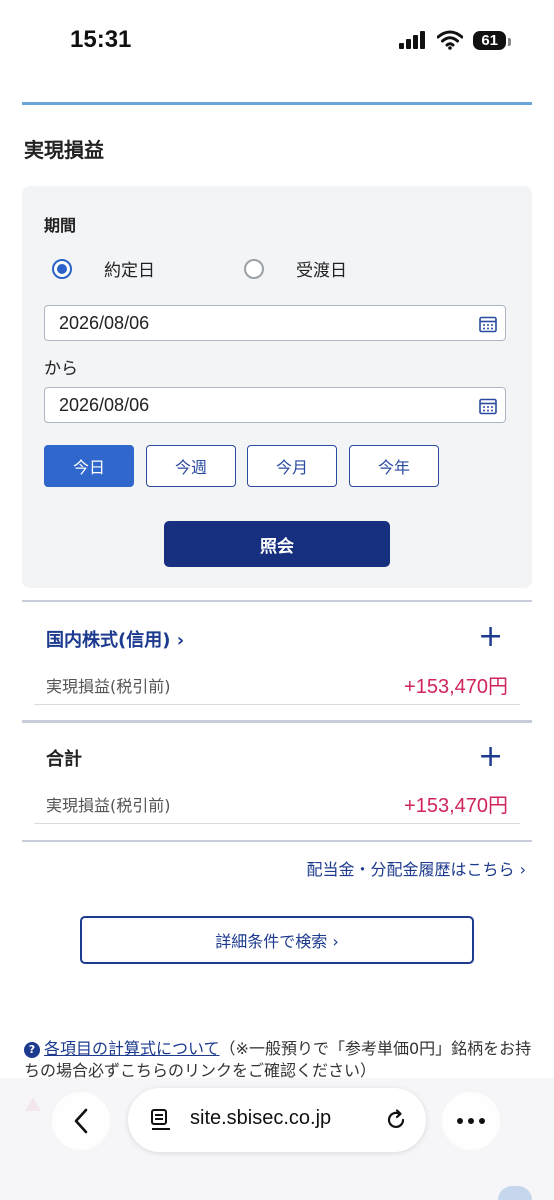  What do you see at coordinates (254, 268) in the screenshot?
I see `radio-unselected-icon` at bounding box center [254, 268].